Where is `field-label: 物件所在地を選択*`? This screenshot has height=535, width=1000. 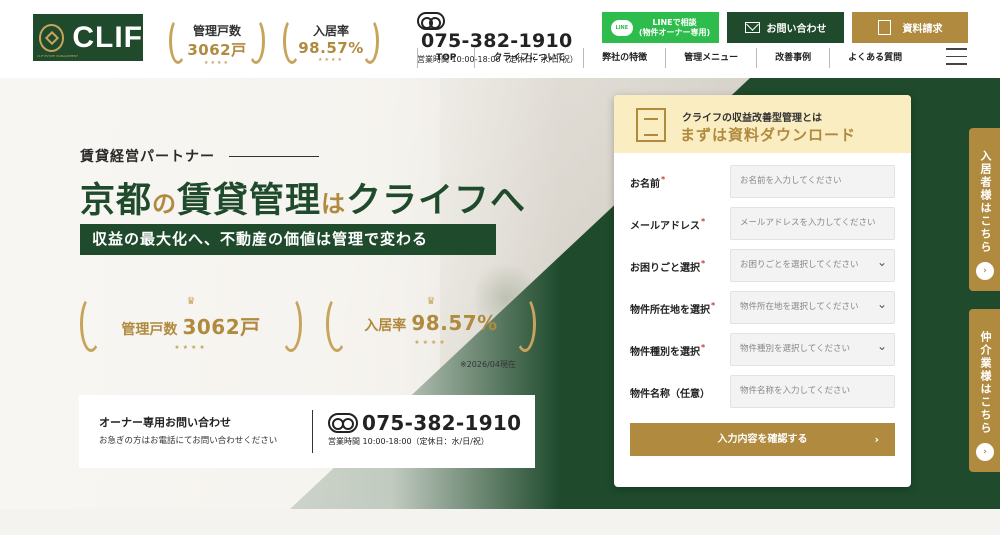
field-label: 物件所在地を選択* is located at coordinates (673, 308).